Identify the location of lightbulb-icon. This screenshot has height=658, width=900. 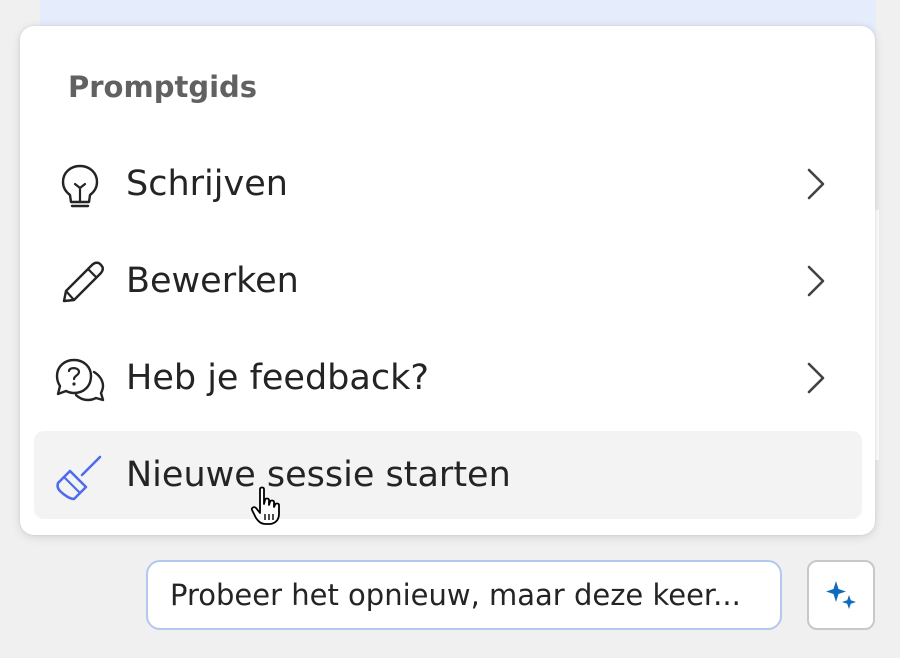
(80, 186).